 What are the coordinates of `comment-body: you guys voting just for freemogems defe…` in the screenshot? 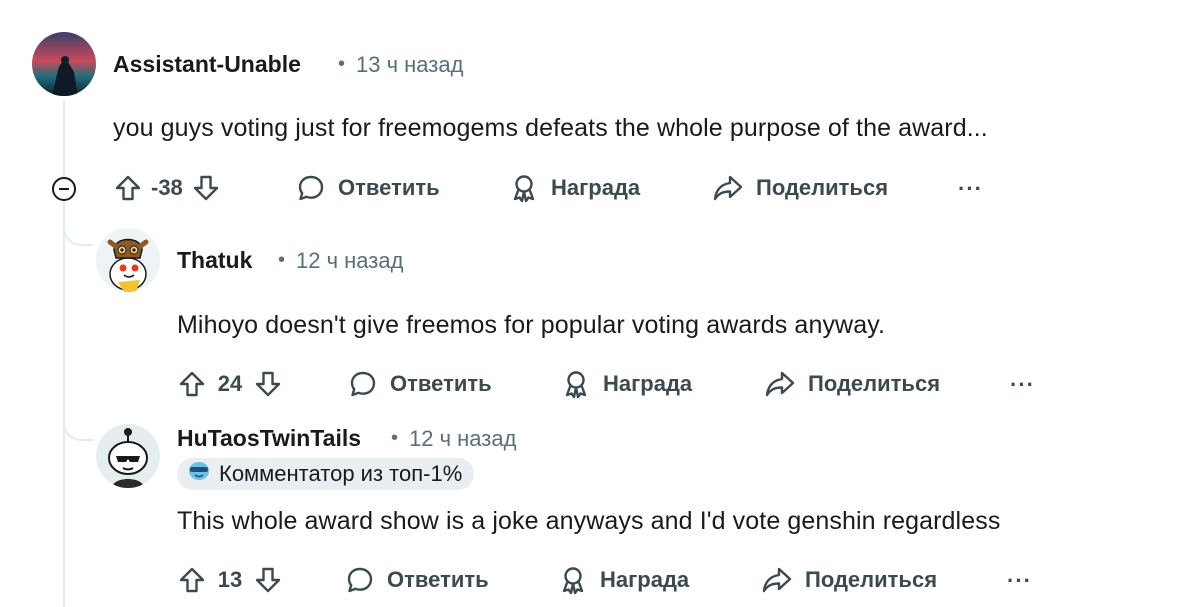 It's located at (550, 128).